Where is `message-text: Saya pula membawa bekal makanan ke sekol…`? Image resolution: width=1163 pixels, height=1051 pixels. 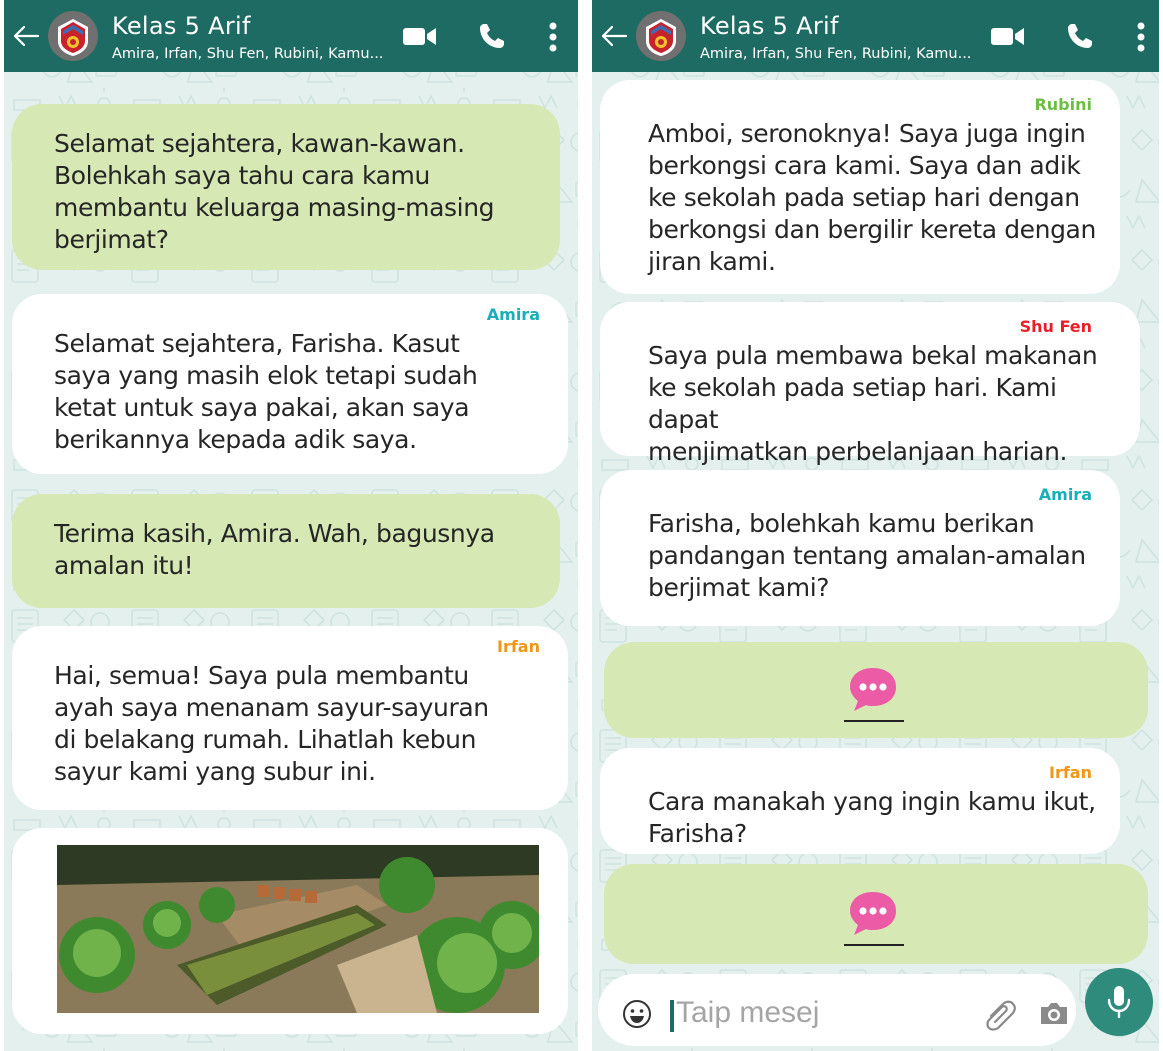 message-text: Saya pula membawa bekal makanan ke sekol… is located at coordinates (873, 403).